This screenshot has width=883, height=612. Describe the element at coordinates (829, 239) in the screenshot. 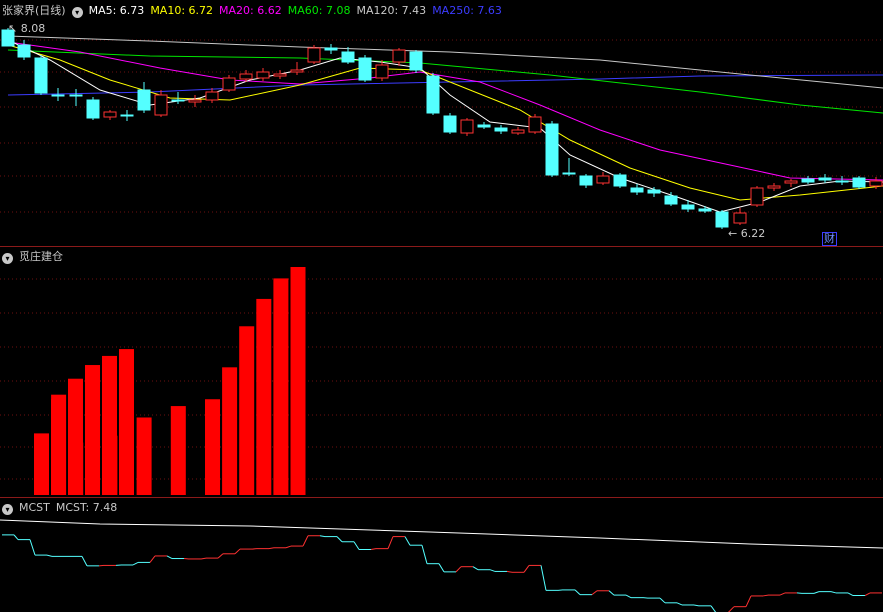

I see `finance-event-badge: 财` at that location.